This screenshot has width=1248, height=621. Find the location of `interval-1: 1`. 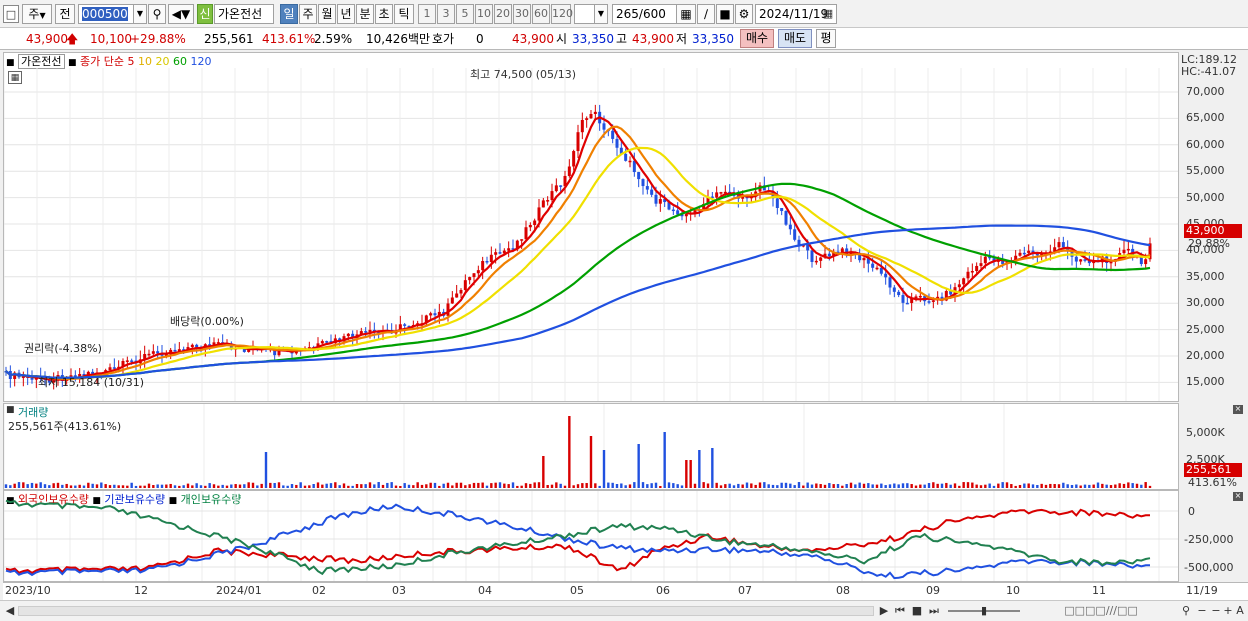

interval-1: 1 is located at coordinates (427, 14).